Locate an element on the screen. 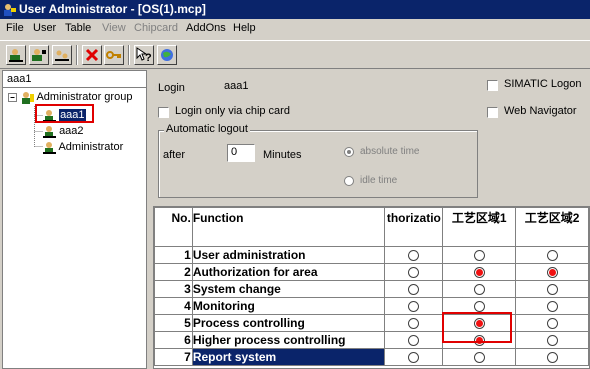  help-button: ? is located at coordinates (144, 55).